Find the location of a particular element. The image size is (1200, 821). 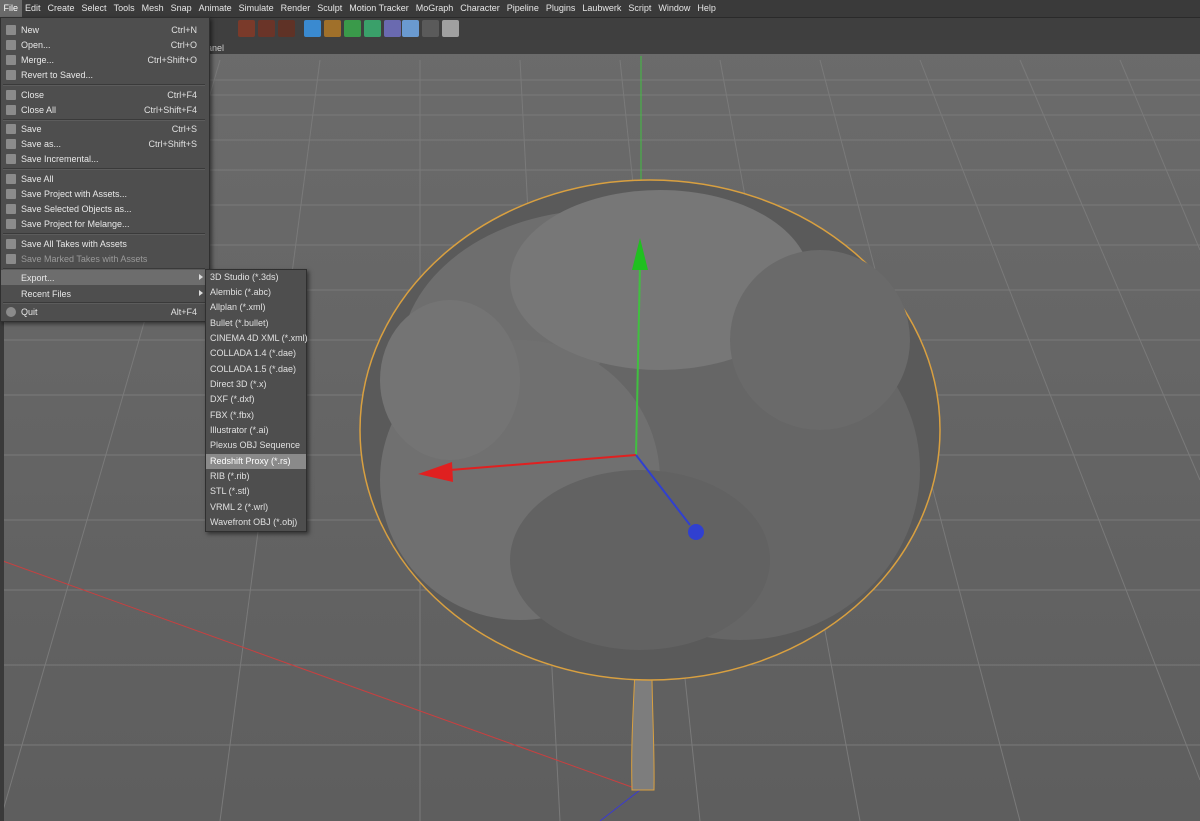

menu-item-save-all: Save All is located at coordinates (104, 178).